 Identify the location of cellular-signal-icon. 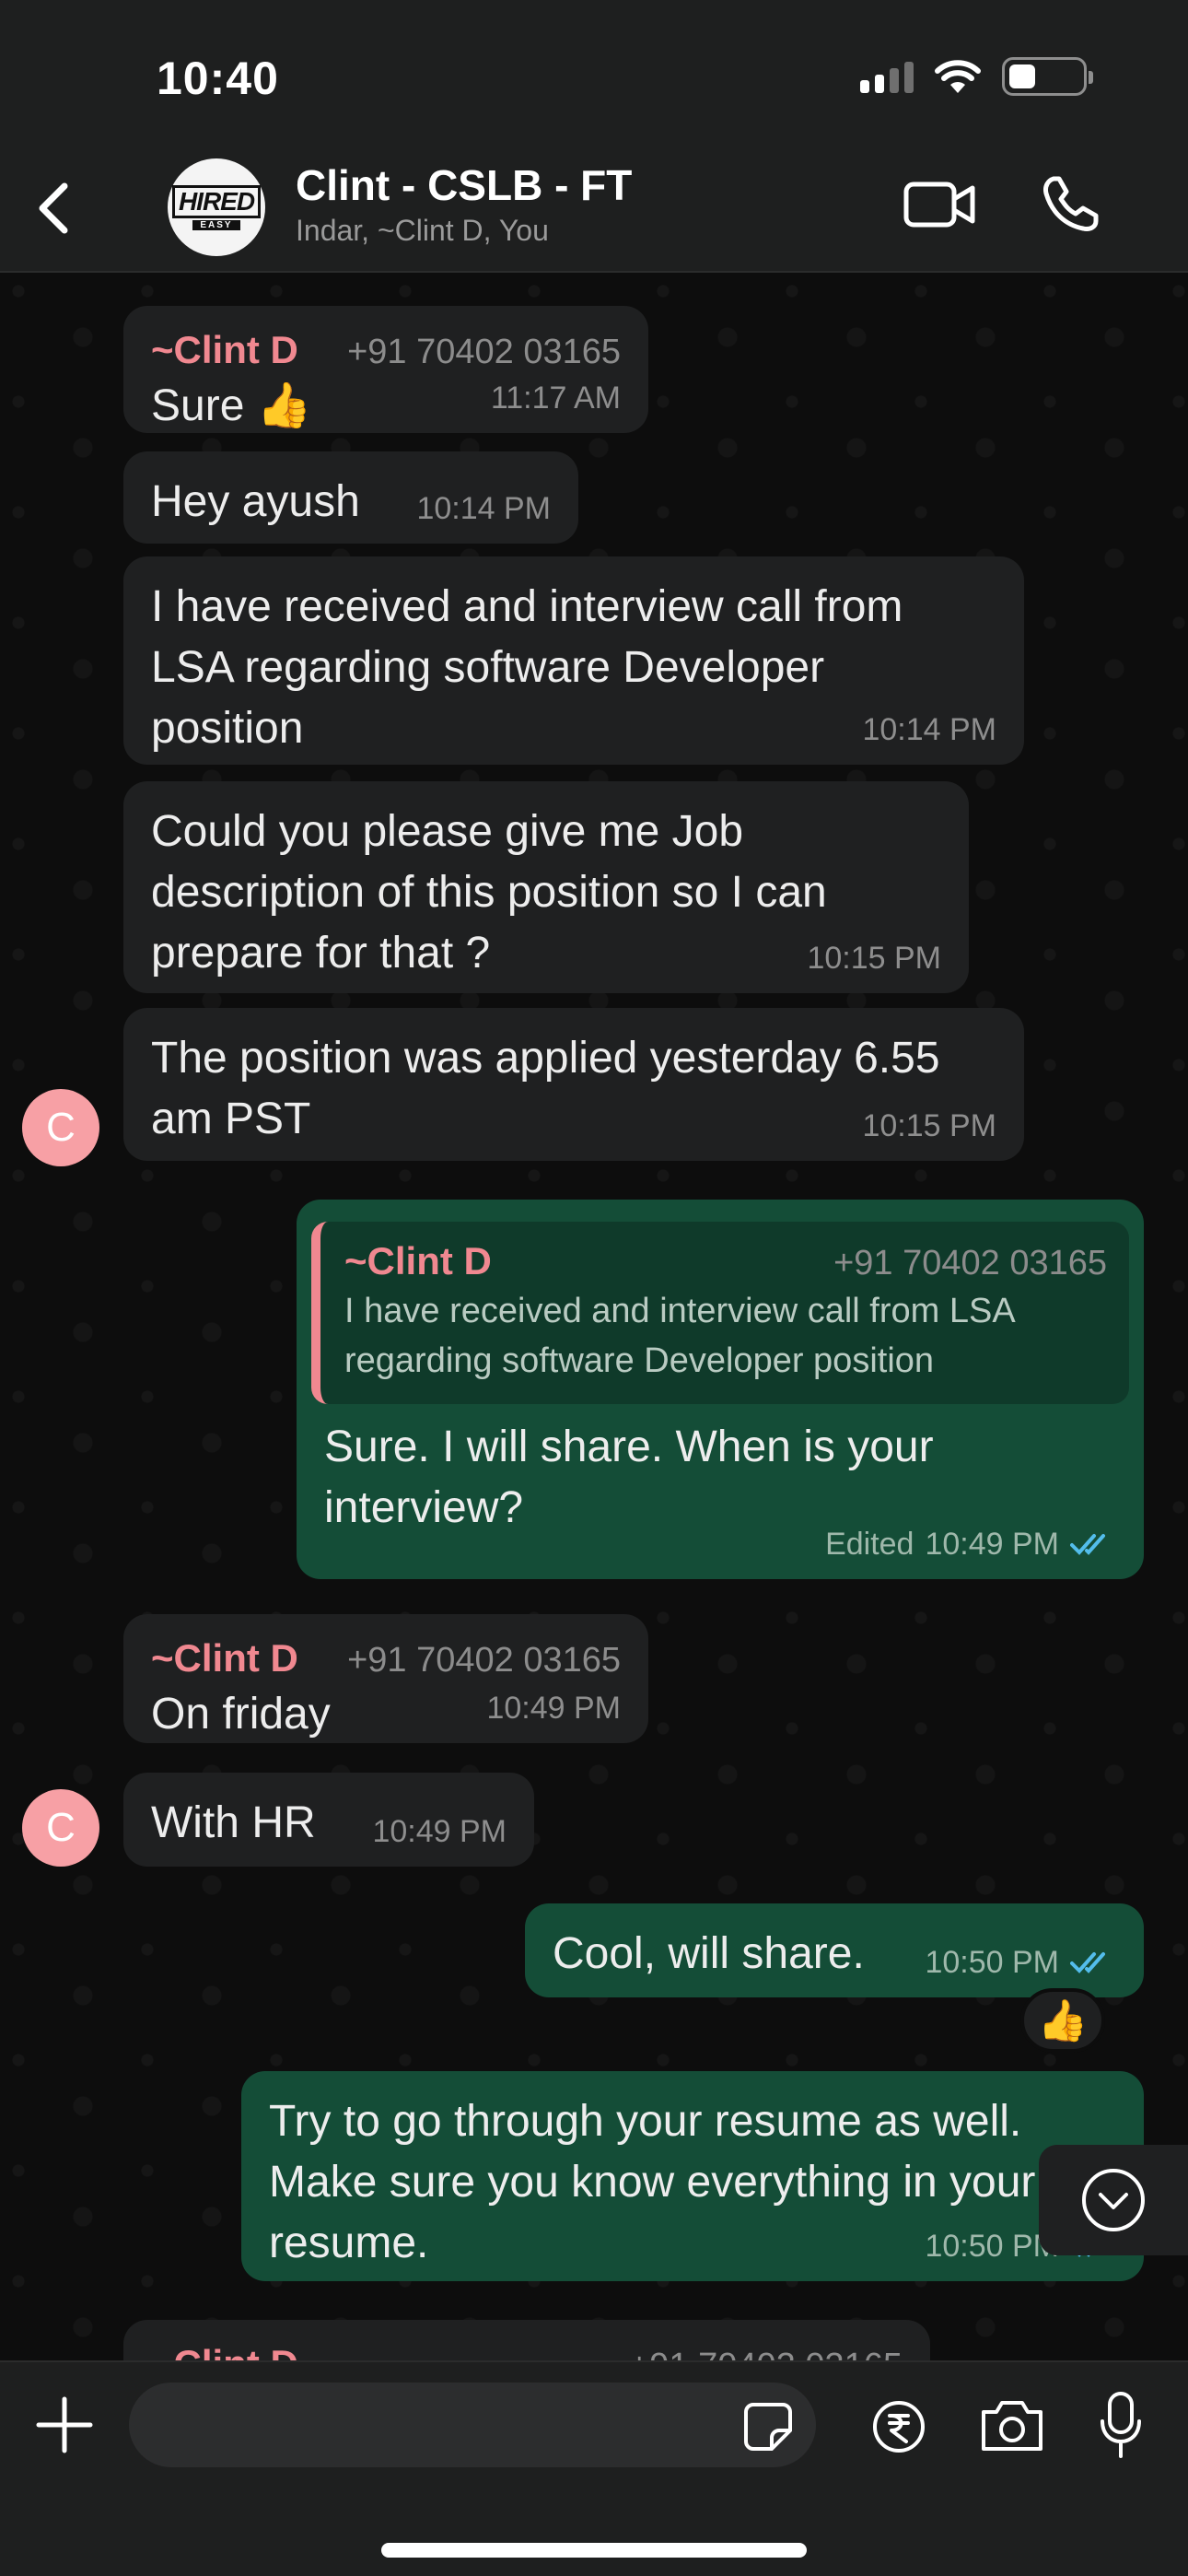
(887, 76).